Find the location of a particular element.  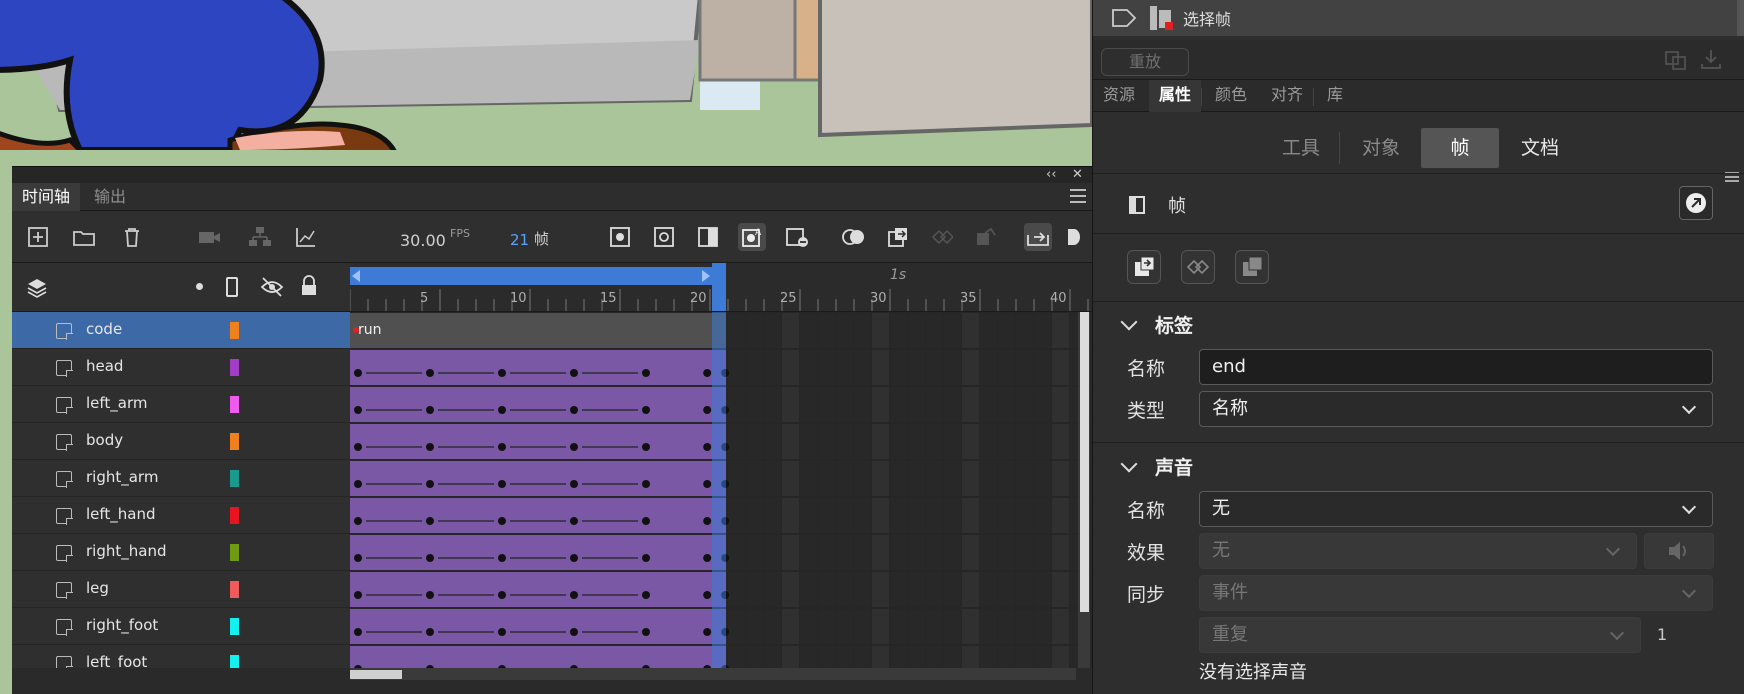

layer-name: head is located at coordinates (104, 366).